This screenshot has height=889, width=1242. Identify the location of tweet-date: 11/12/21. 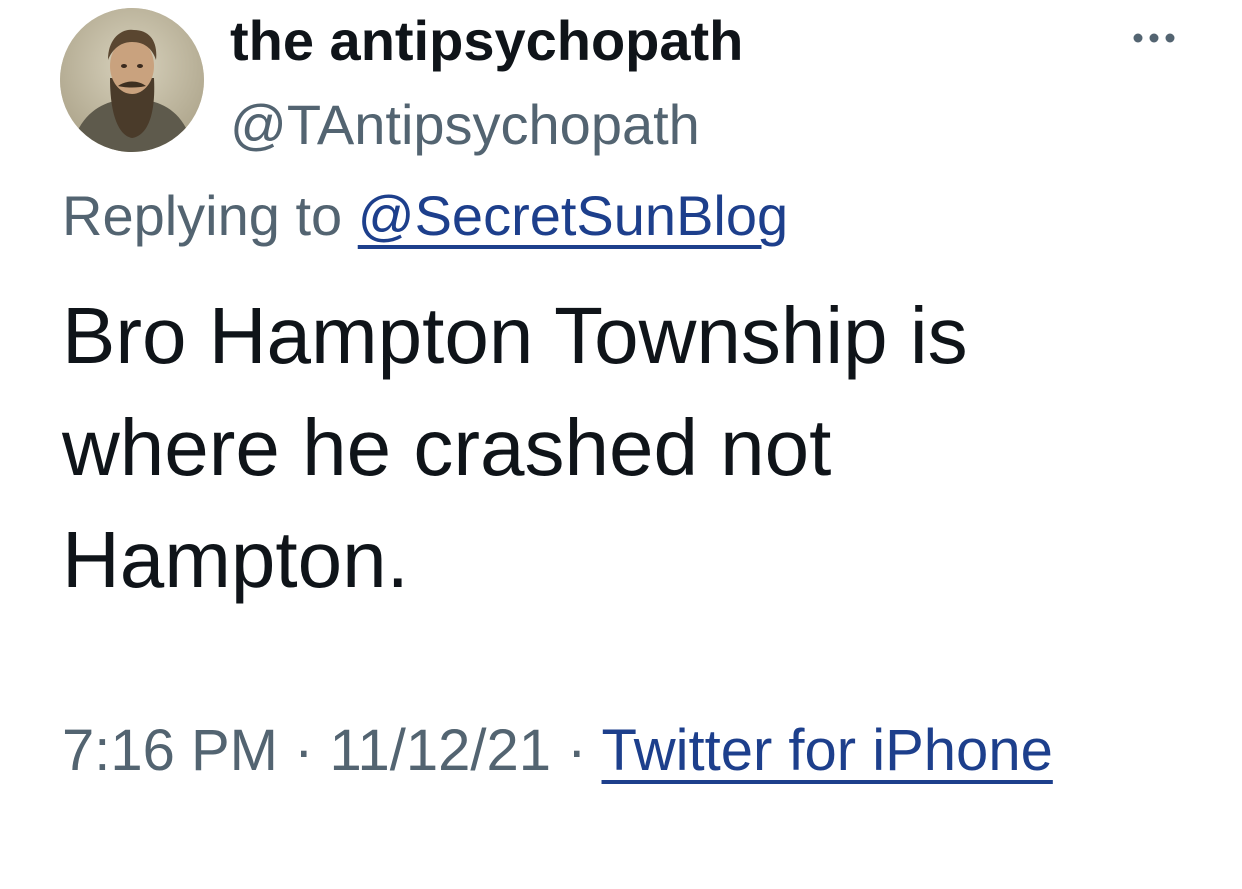
(440, 750).